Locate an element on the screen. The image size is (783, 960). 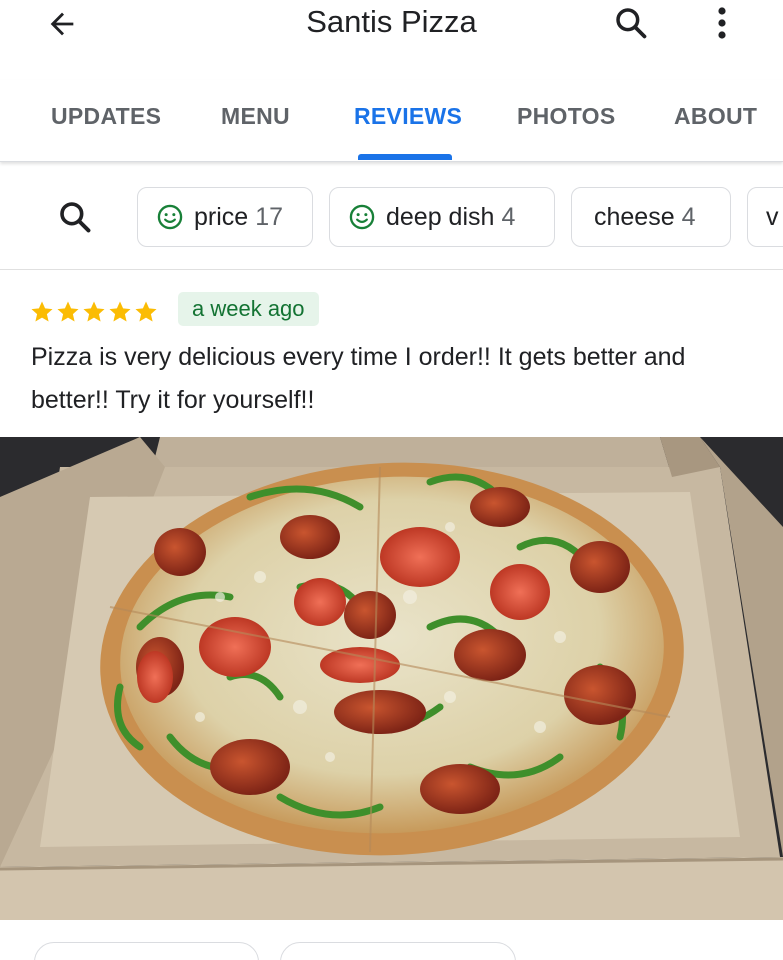
page-title: Santis Pizza is located at coordinates (391, 21).